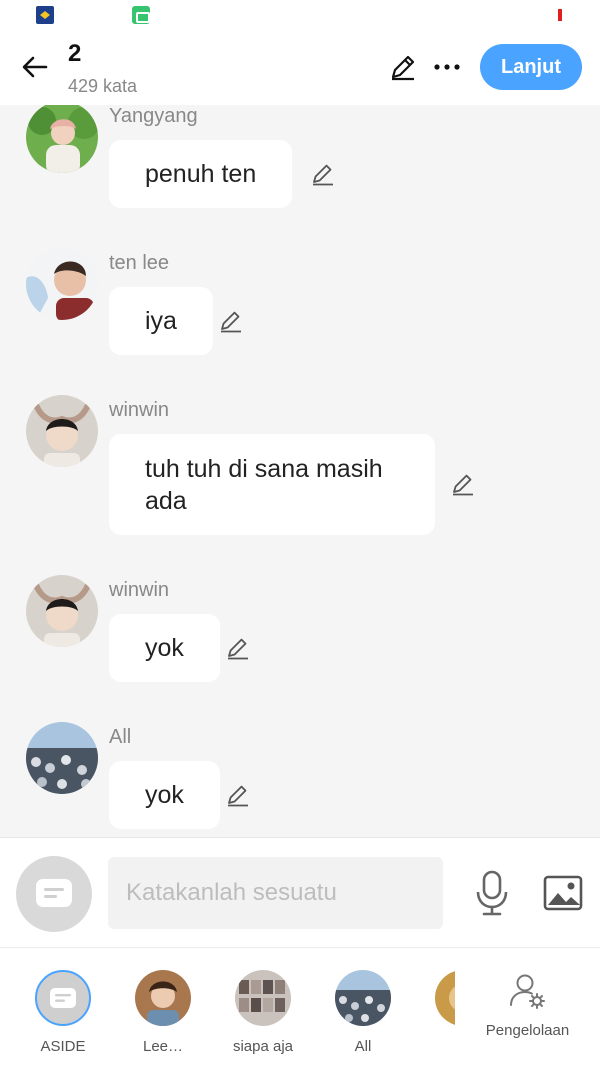 The height and width of the screenshot is (1067, 600). I want to click on microphone-icon, so click(492, 893).